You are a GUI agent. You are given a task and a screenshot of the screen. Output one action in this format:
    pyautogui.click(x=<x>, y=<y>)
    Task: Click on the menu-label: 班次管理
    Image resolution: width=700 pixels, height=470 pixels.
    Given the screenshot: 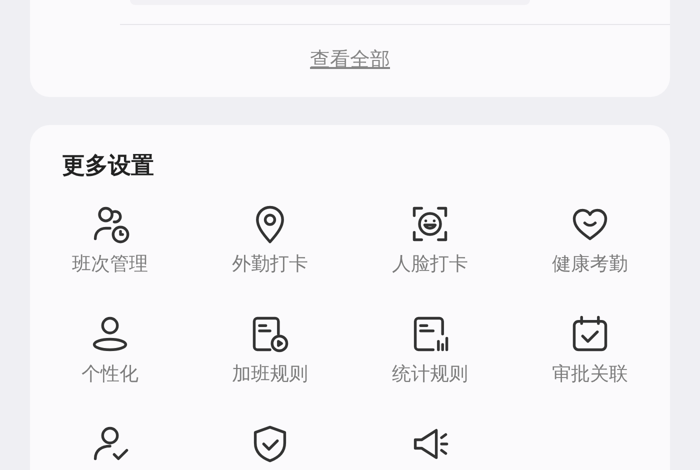 What is the action you would take?
    pyautogui.click(x=110, y=264)
    